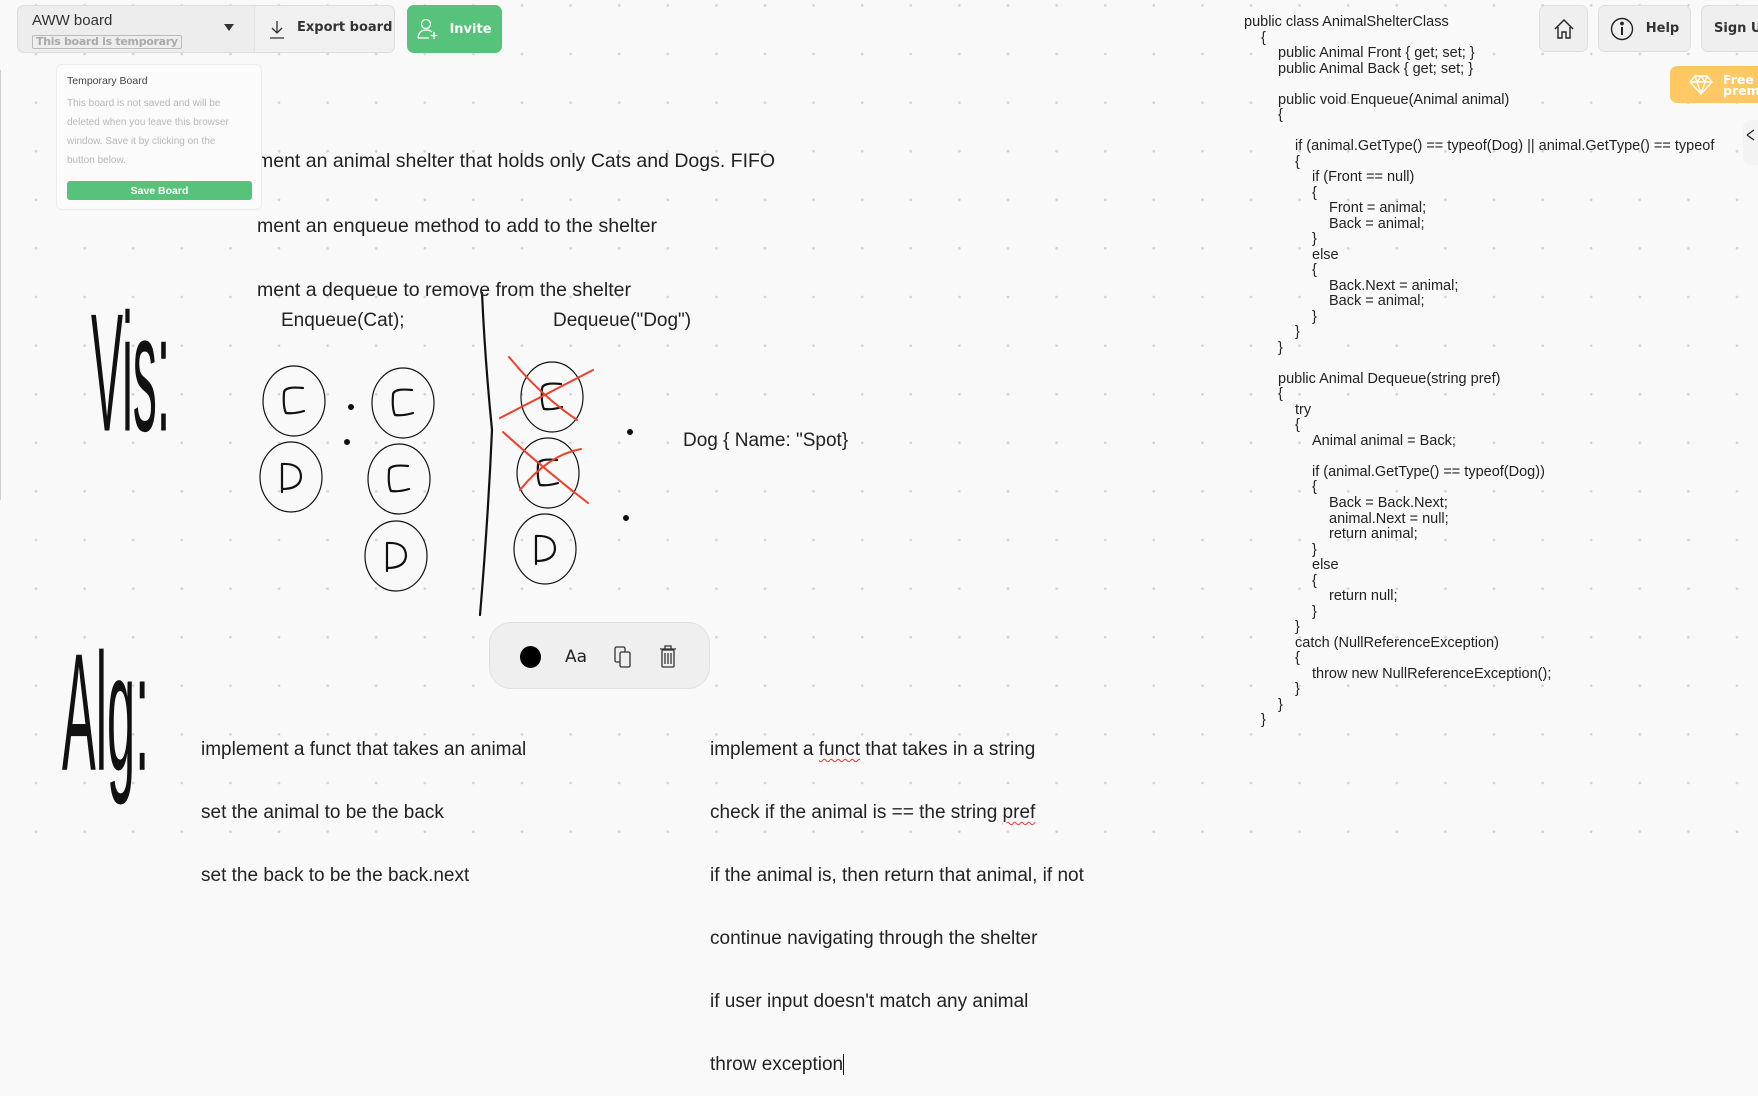 This screenshot has height=1096, width=1758. I want to click on code-line: animal.Next = null;, so click(1389, 518).